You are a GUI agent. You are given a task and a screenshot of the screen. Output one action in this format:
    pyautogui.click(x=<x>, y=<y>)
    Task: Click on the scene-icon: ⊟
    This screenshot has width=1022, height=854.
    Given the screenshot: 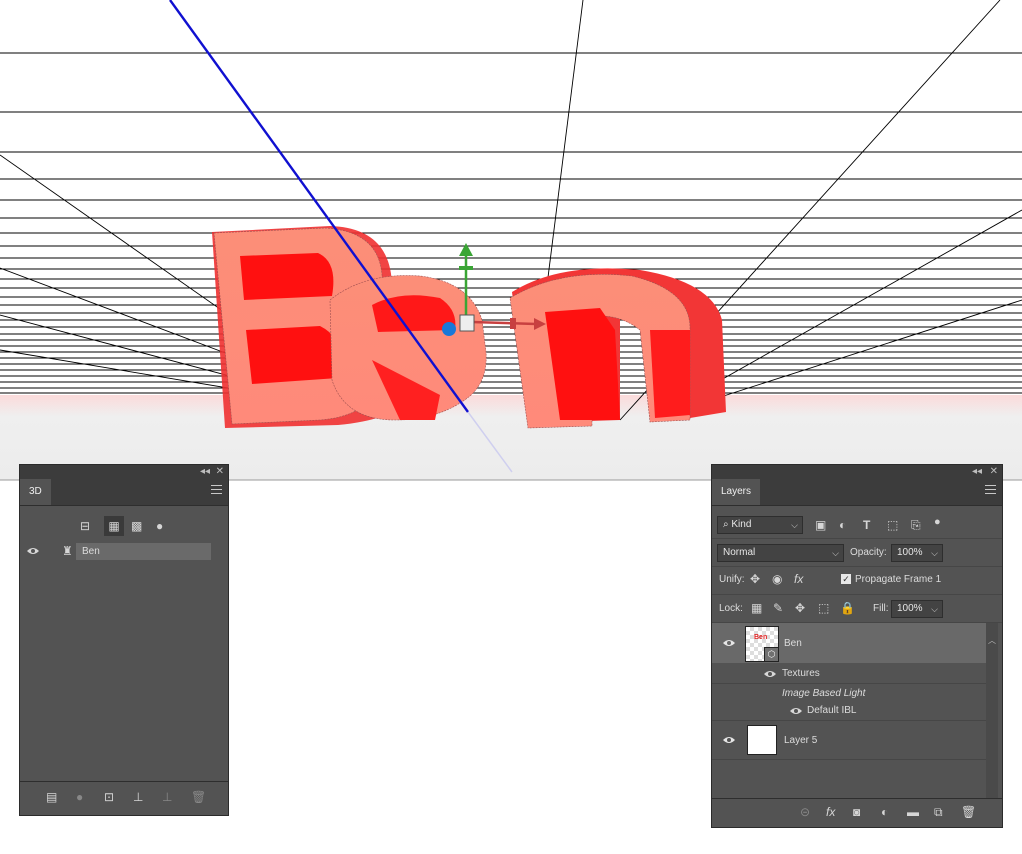 What is the action you would take?
    pyautogui.click(x=85, y=526)
    